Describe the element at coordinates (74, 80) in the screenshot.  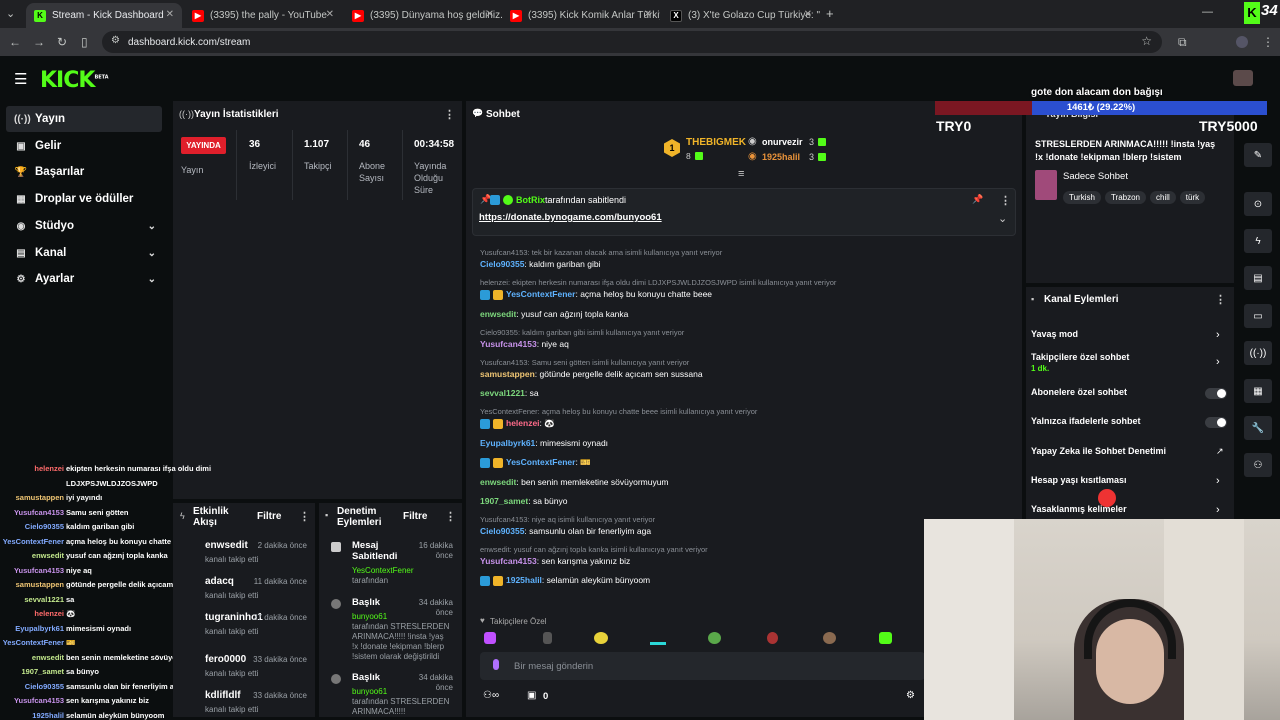
I see `kick-logo: KICKBETA` at that location.